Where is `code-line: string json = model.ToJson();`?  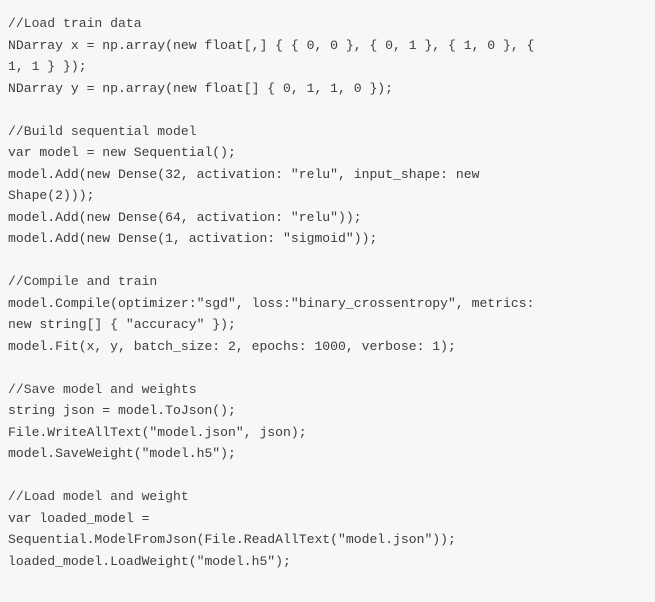
code-line: string json = model.ToJson(); is located at coordinates (122, 410).